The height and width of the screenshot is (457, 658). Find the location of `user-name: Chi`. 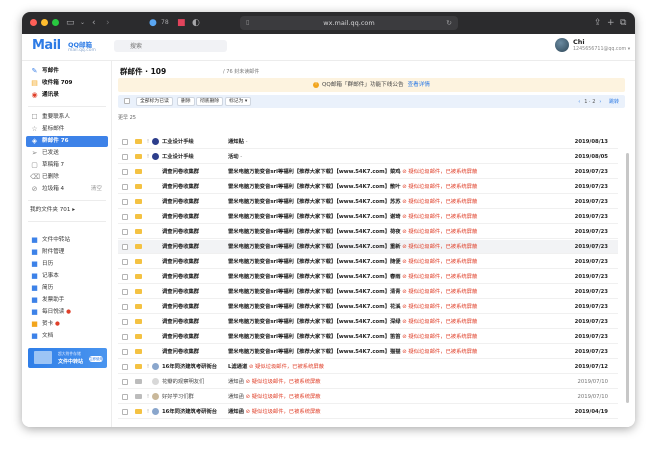

user-name: Chi is located at coordinates (579, 42).